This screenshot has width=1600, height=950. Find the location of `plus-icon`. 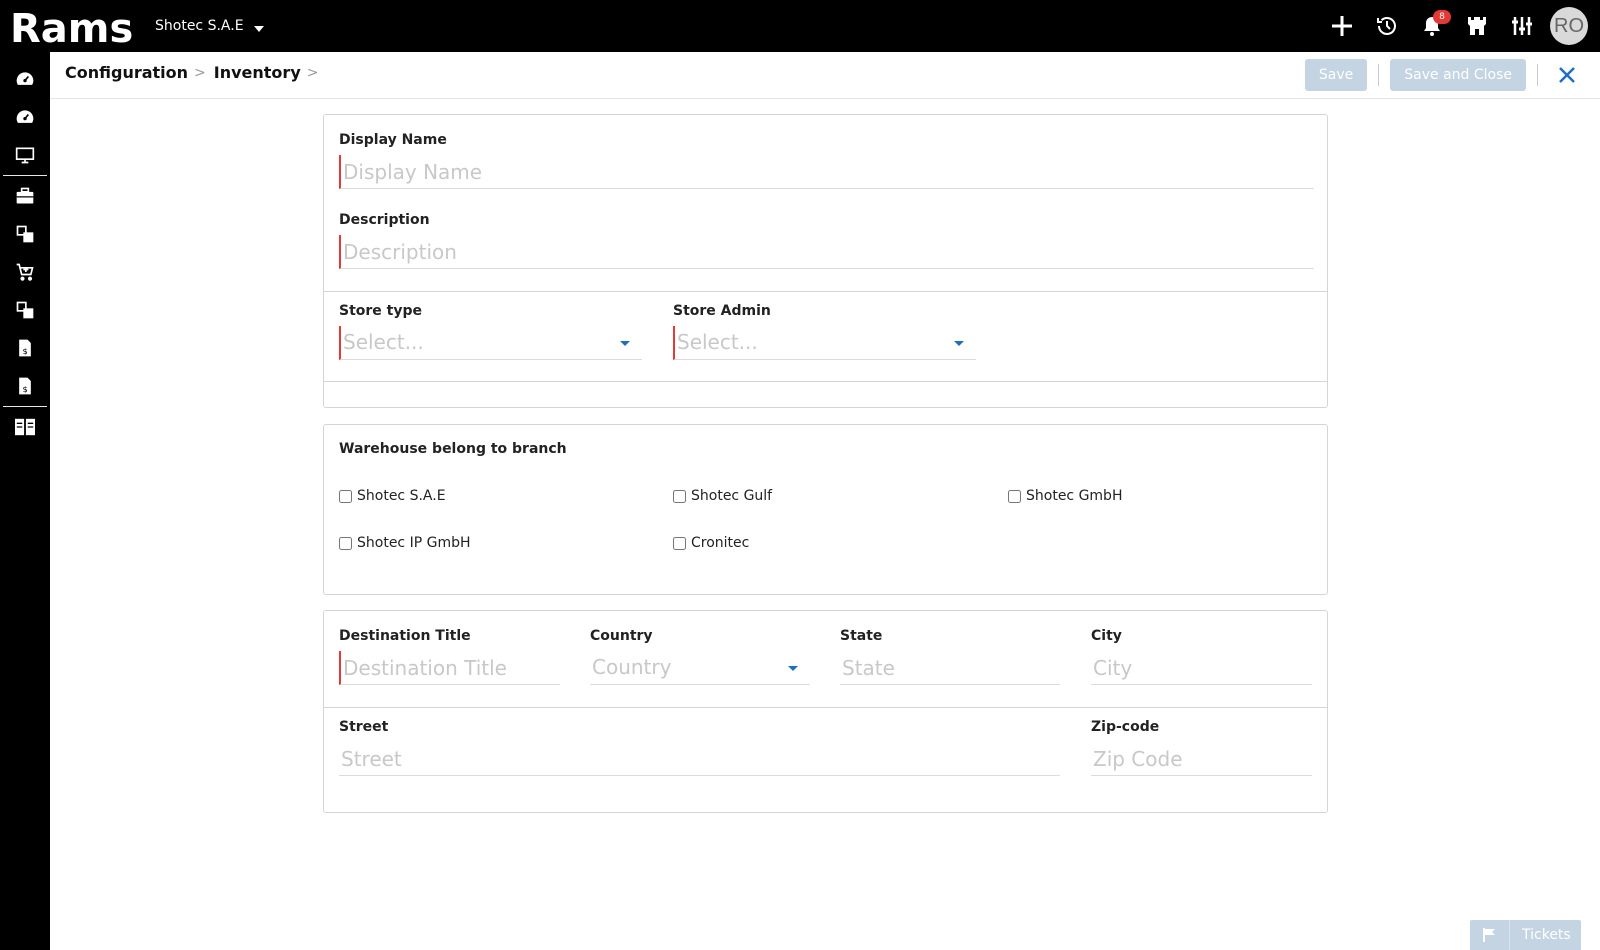

plus-icon is located at coordinates (1341, 26).